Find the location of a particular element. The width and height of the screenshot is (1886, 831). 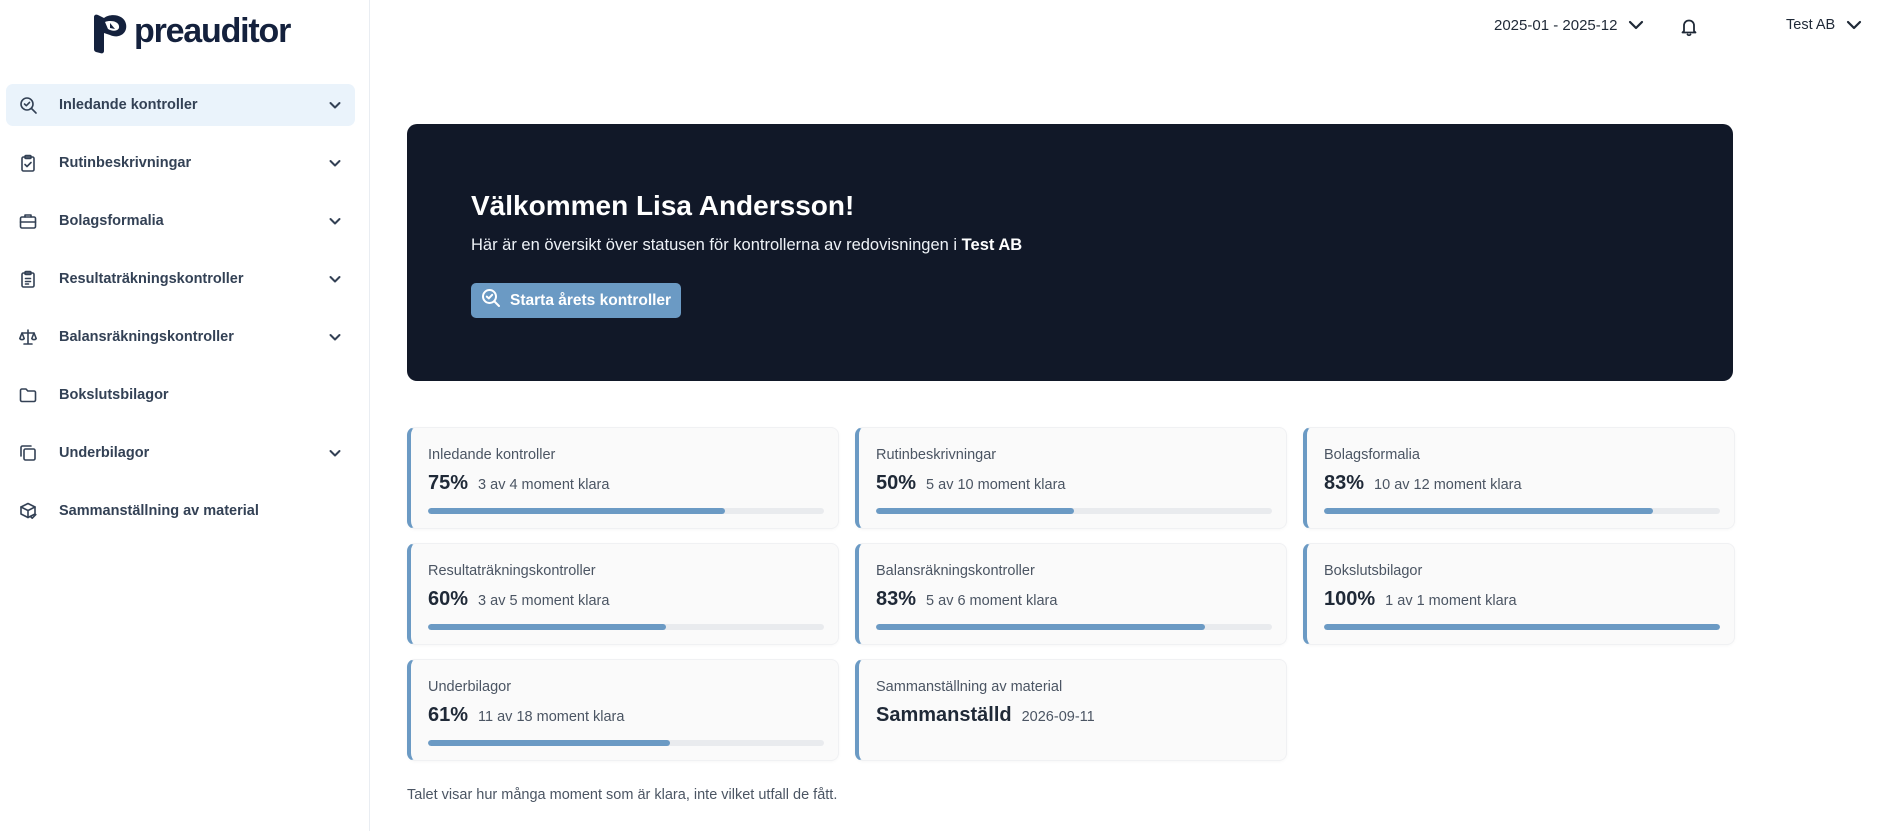

notifications-bell-icon is located at coordinates (1690, 28).